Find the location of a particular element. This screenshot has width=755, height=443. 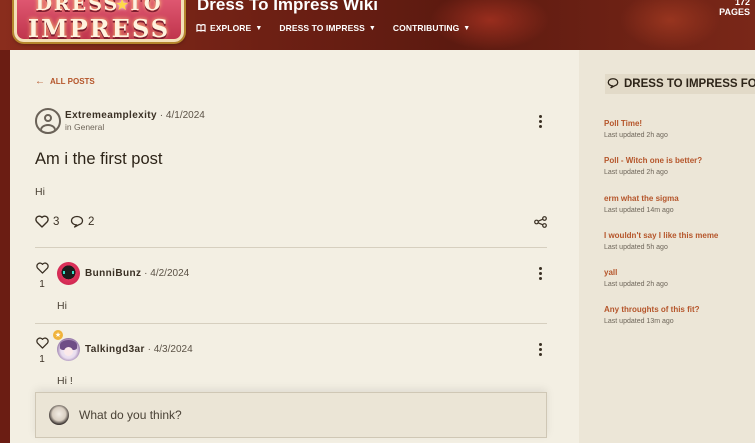

reply-author-name: BunniBunz is located at coordinates (113, 273).